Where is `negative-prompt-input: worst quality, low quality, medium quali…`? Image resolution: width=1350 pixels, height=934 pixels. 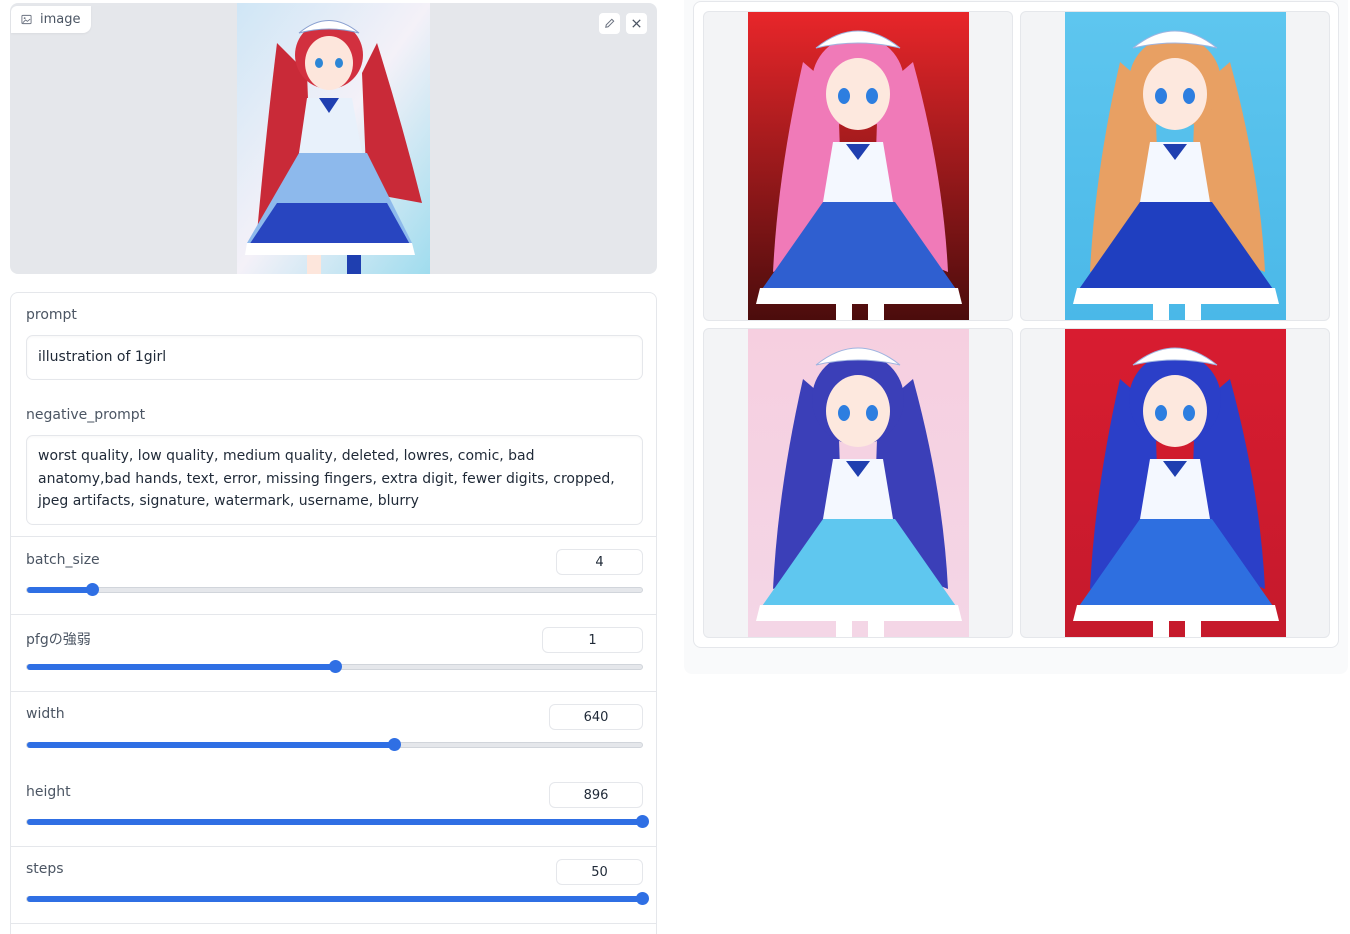
negative-prompt-input: worst quality, low quality, medium quali… is located at coordinates (334, 480).